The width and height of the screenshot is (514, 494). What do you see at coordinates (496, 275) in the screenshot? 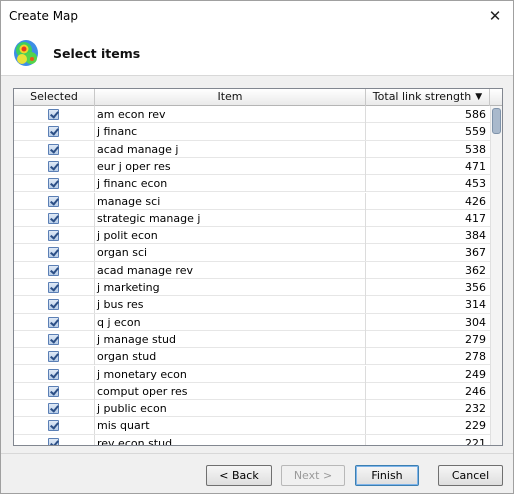
I see `vertical-scrollbar` at bounding box center [496, 275].